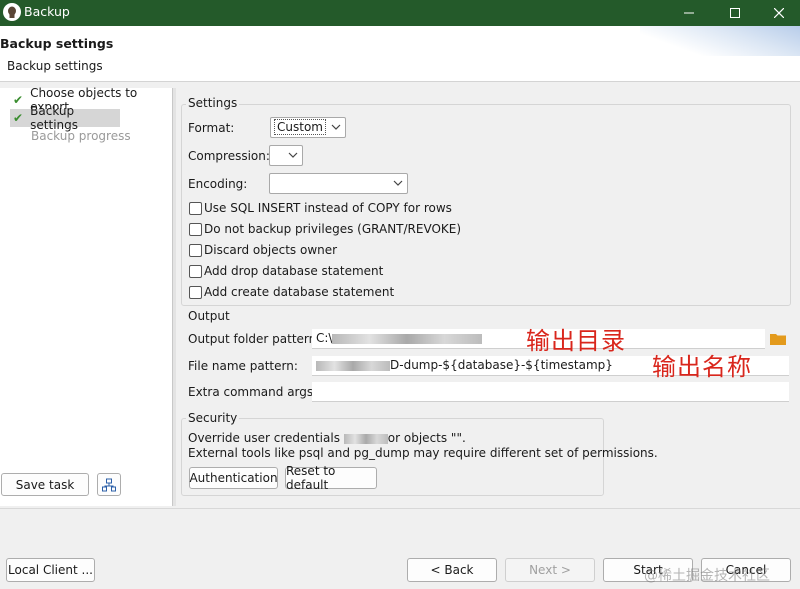 This screenshot has height=589, width=800. I want to click on step-label: Backup progress, so click(81, 136).